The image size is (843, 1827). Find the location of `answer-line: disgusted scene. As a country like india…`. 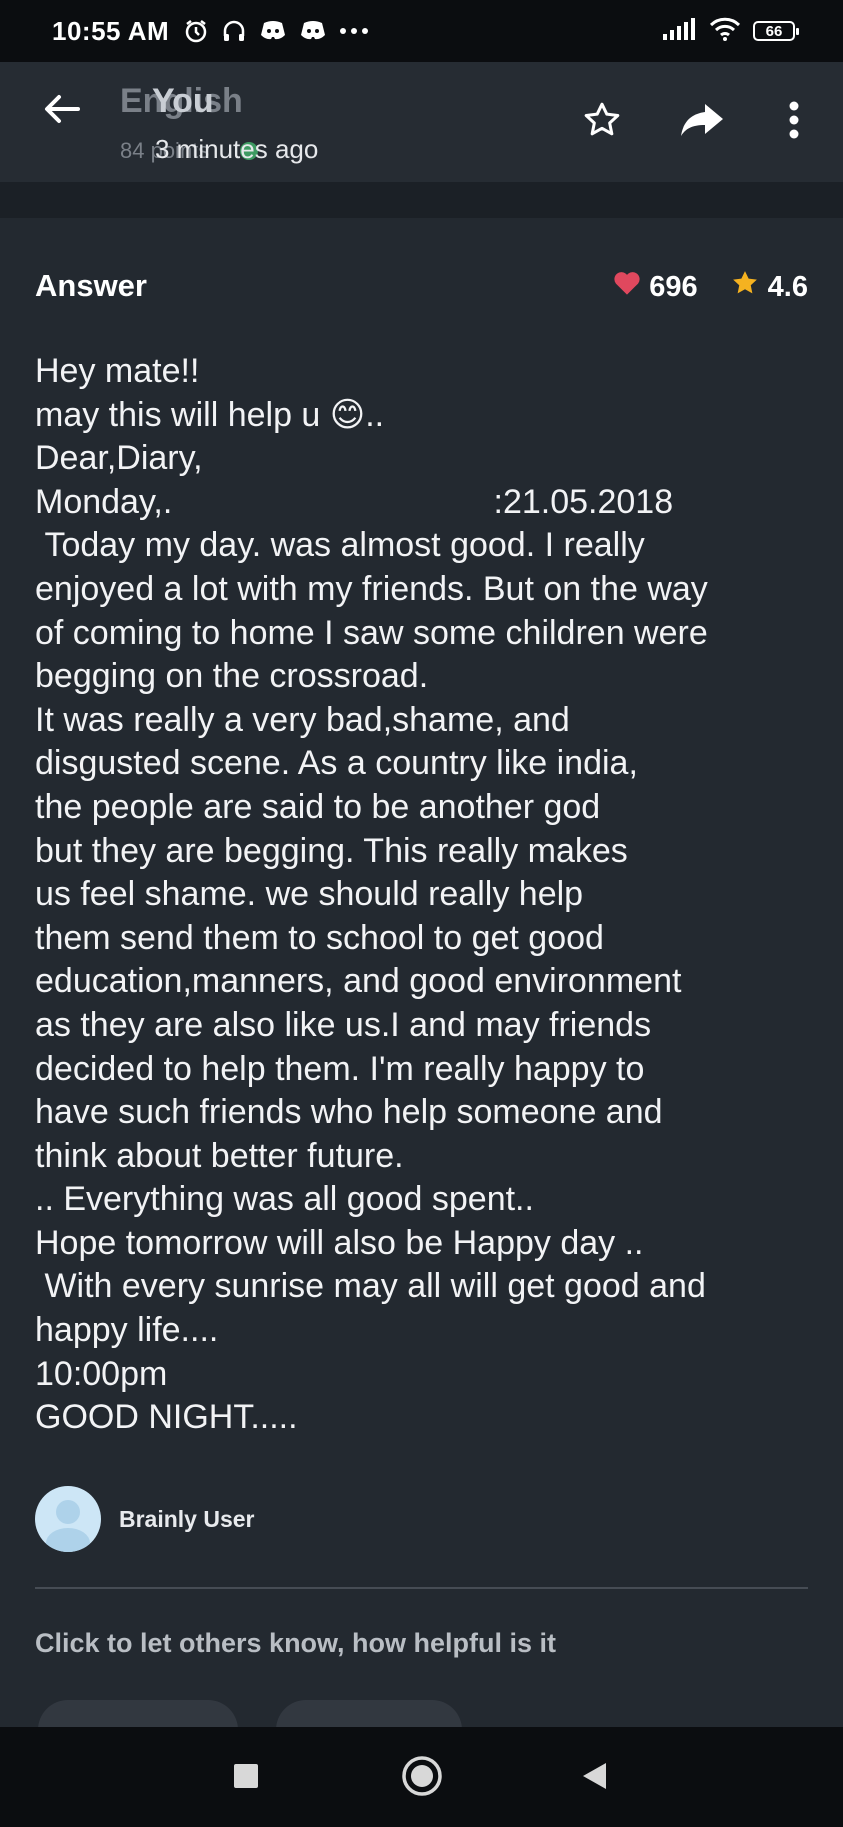

answer-line: disgusted scene. As a country like india… is located at coordinates (336, 763).